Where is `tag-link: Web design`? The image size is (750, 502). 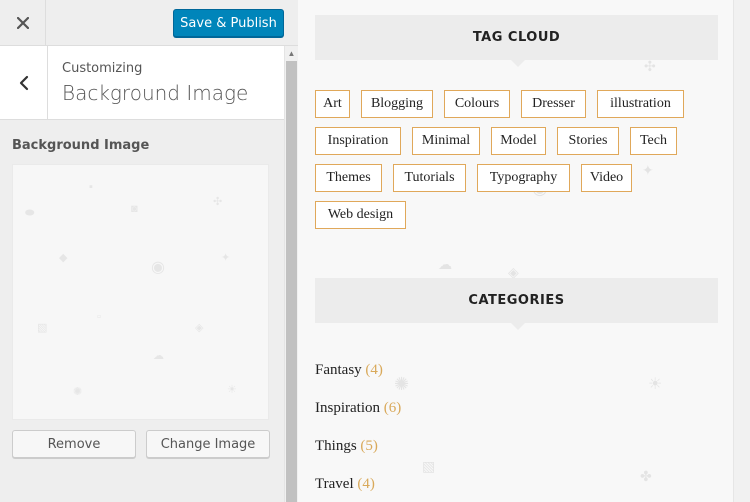 tag-link: Web design is located at coordinates (360, 215).